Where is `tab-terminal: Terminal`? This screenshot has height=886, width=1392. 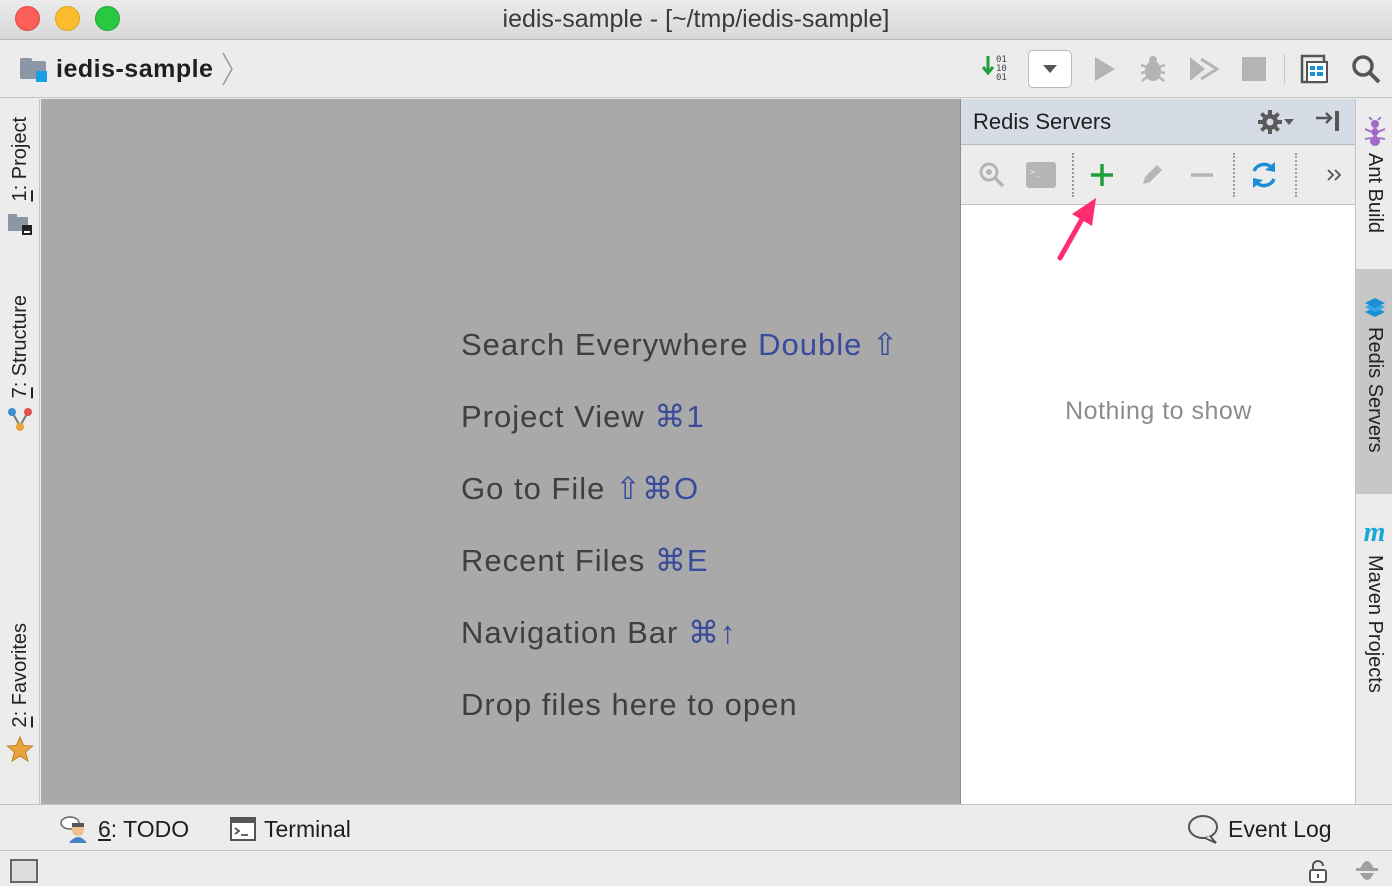 tab-terminal: Terminal is located at coordinates (290, 829).